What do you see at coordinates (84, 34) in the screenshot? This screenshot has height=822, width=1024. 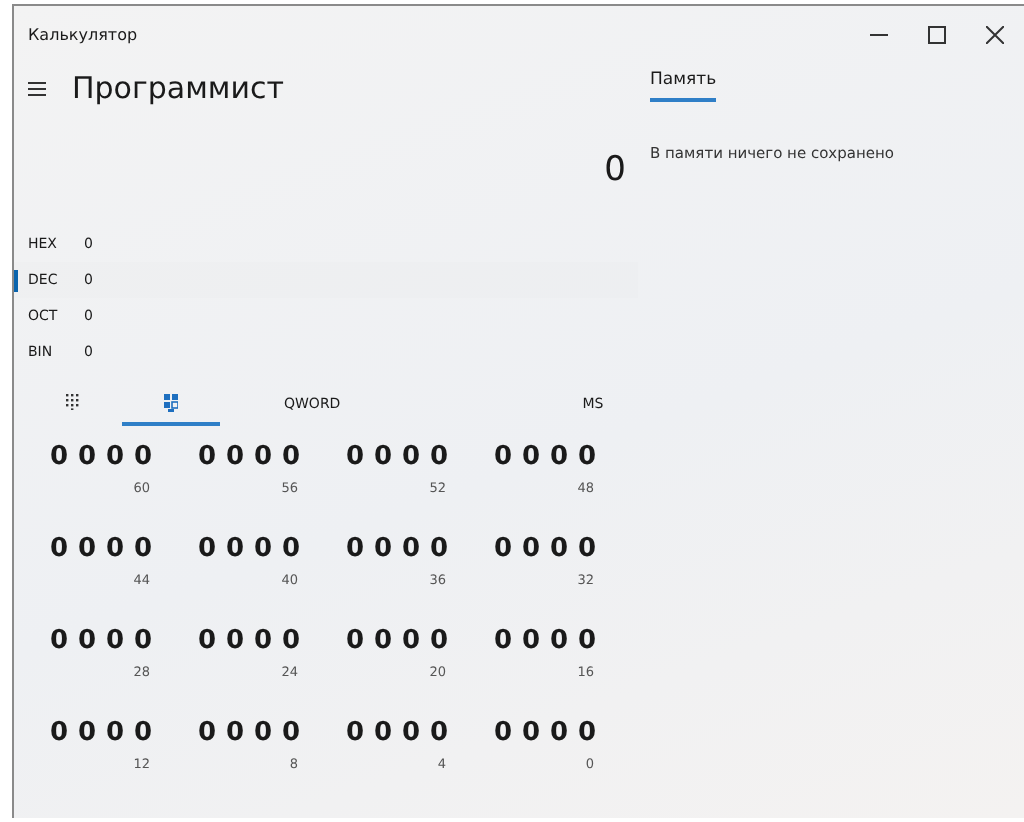 I see `window-title: Калькулятор` at bounding box center [84, 34].